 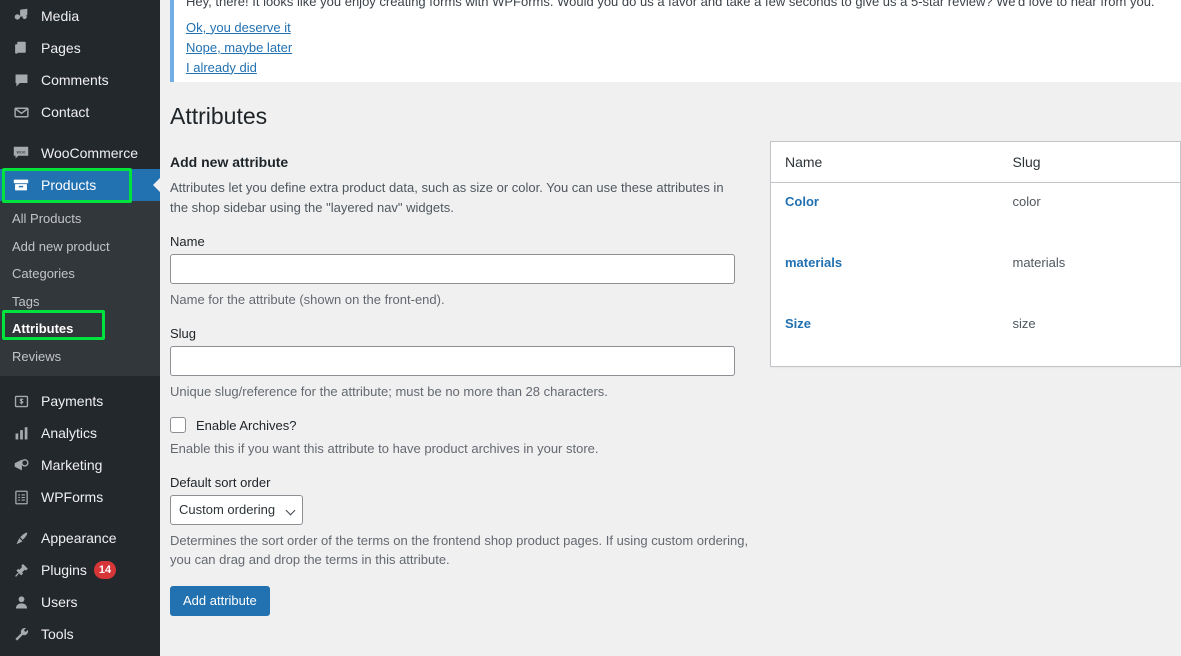 What do you see at coordinates (221, 68) in the screenshot?
I see `notice-link-already-did: I already did` at bounding box center [221, 68].